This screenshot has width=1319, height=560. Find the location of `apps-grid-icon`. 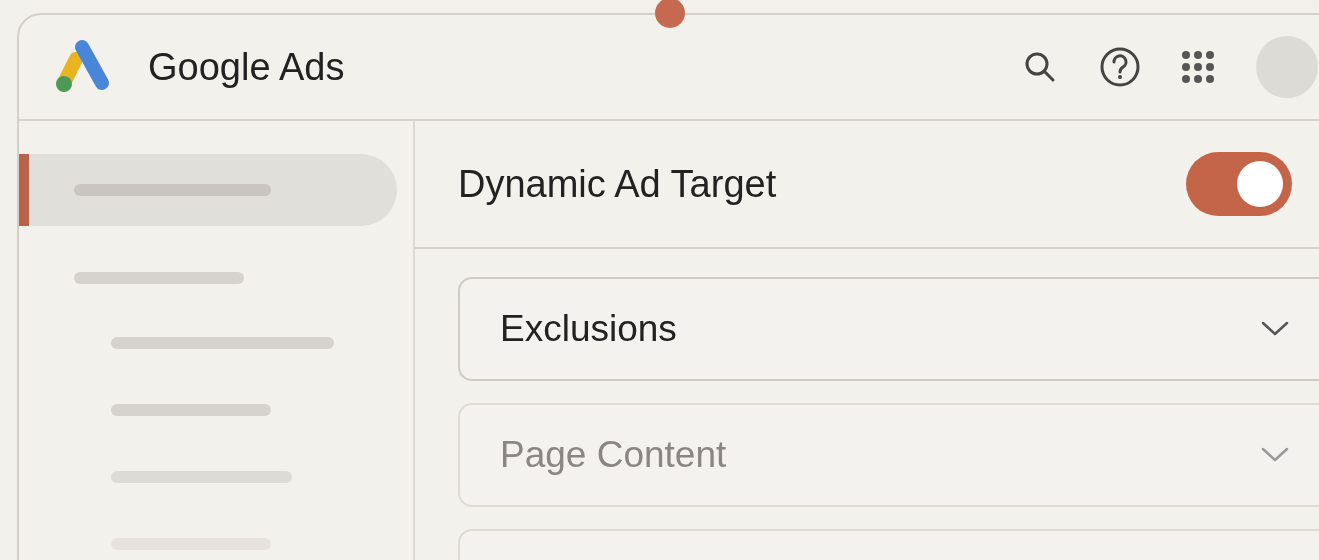

apps-grid-icon is located at coordinates (1198, 67).